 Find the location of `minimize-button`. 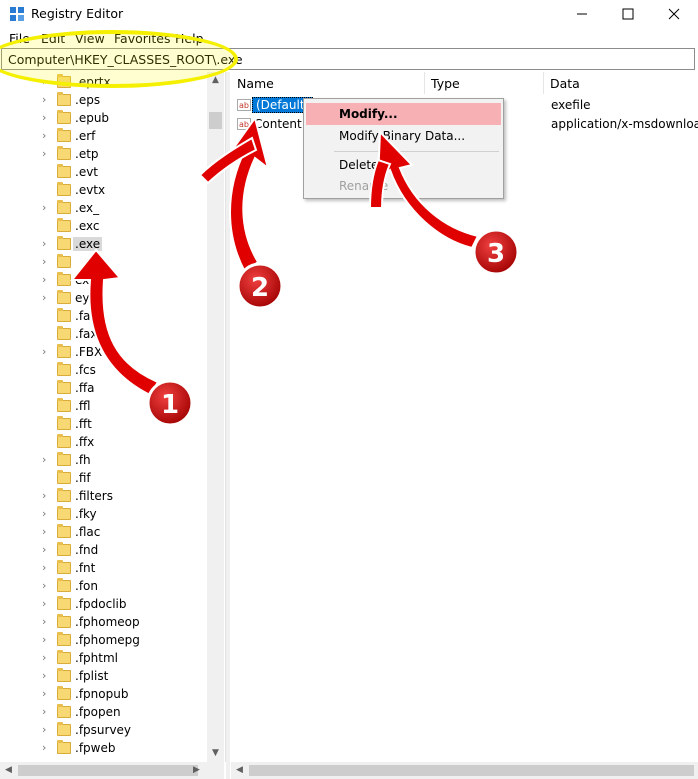

minimize-button is located at coordinates (582, 14).